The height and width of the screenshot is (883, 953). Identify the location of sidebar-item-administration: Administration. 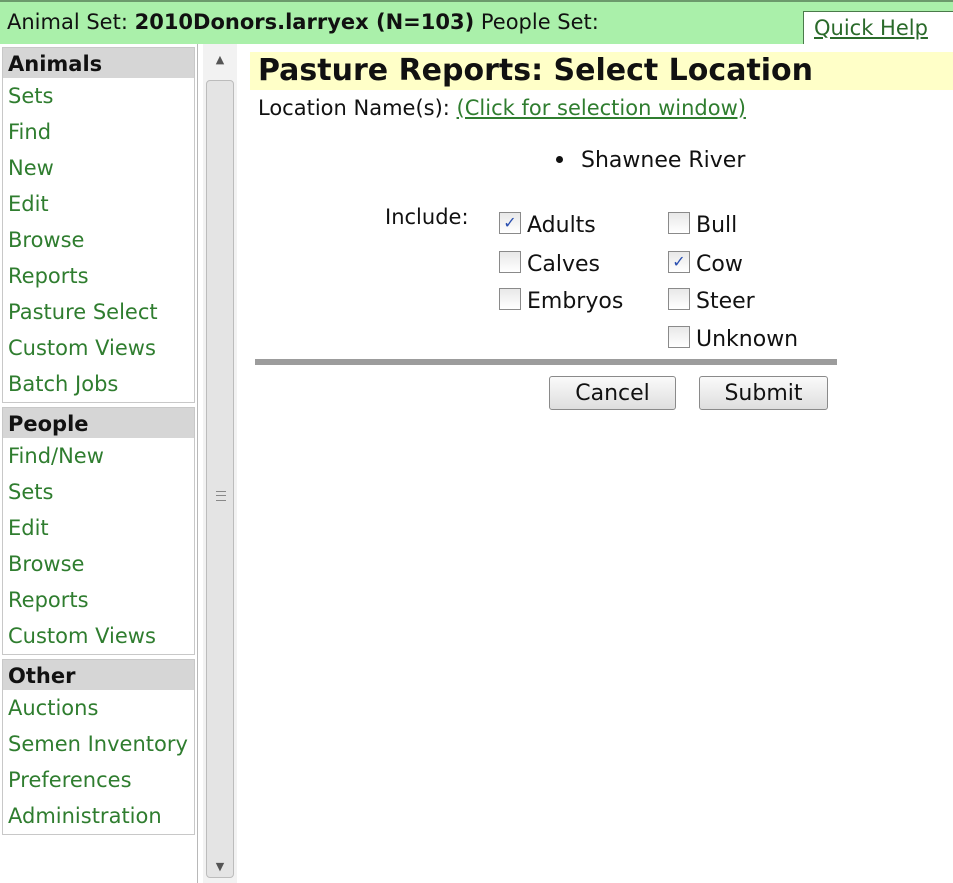
(98, 816).